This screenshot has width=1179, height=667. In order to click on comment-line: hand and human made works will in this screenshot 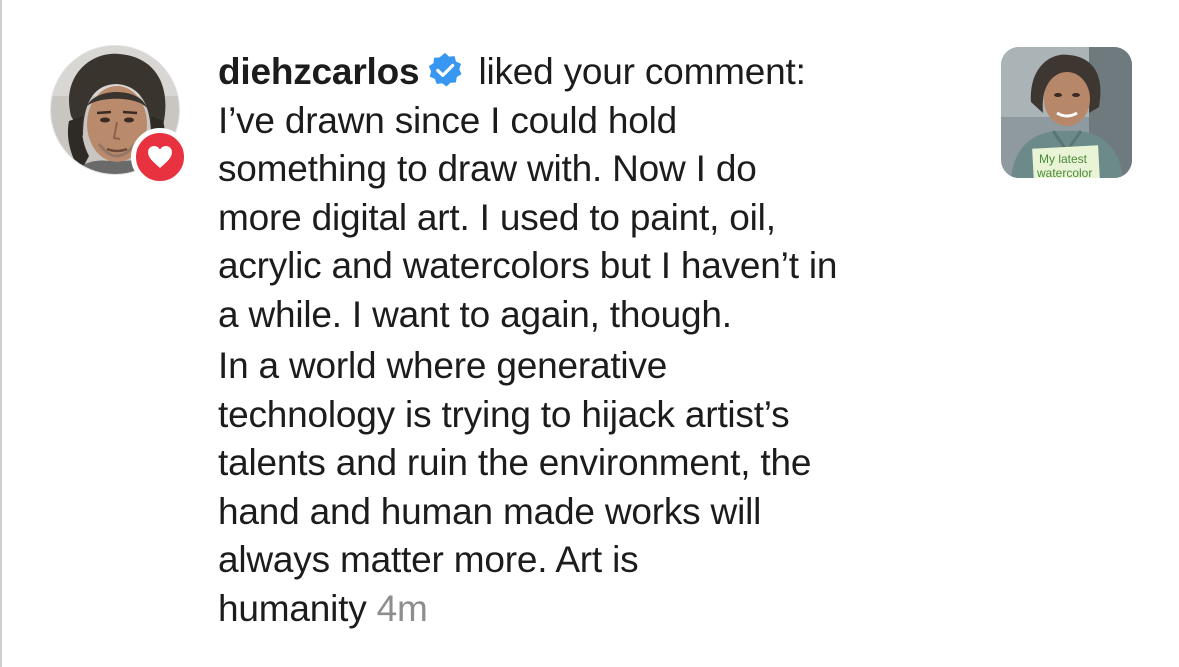, I will do `click(490, 511)`.